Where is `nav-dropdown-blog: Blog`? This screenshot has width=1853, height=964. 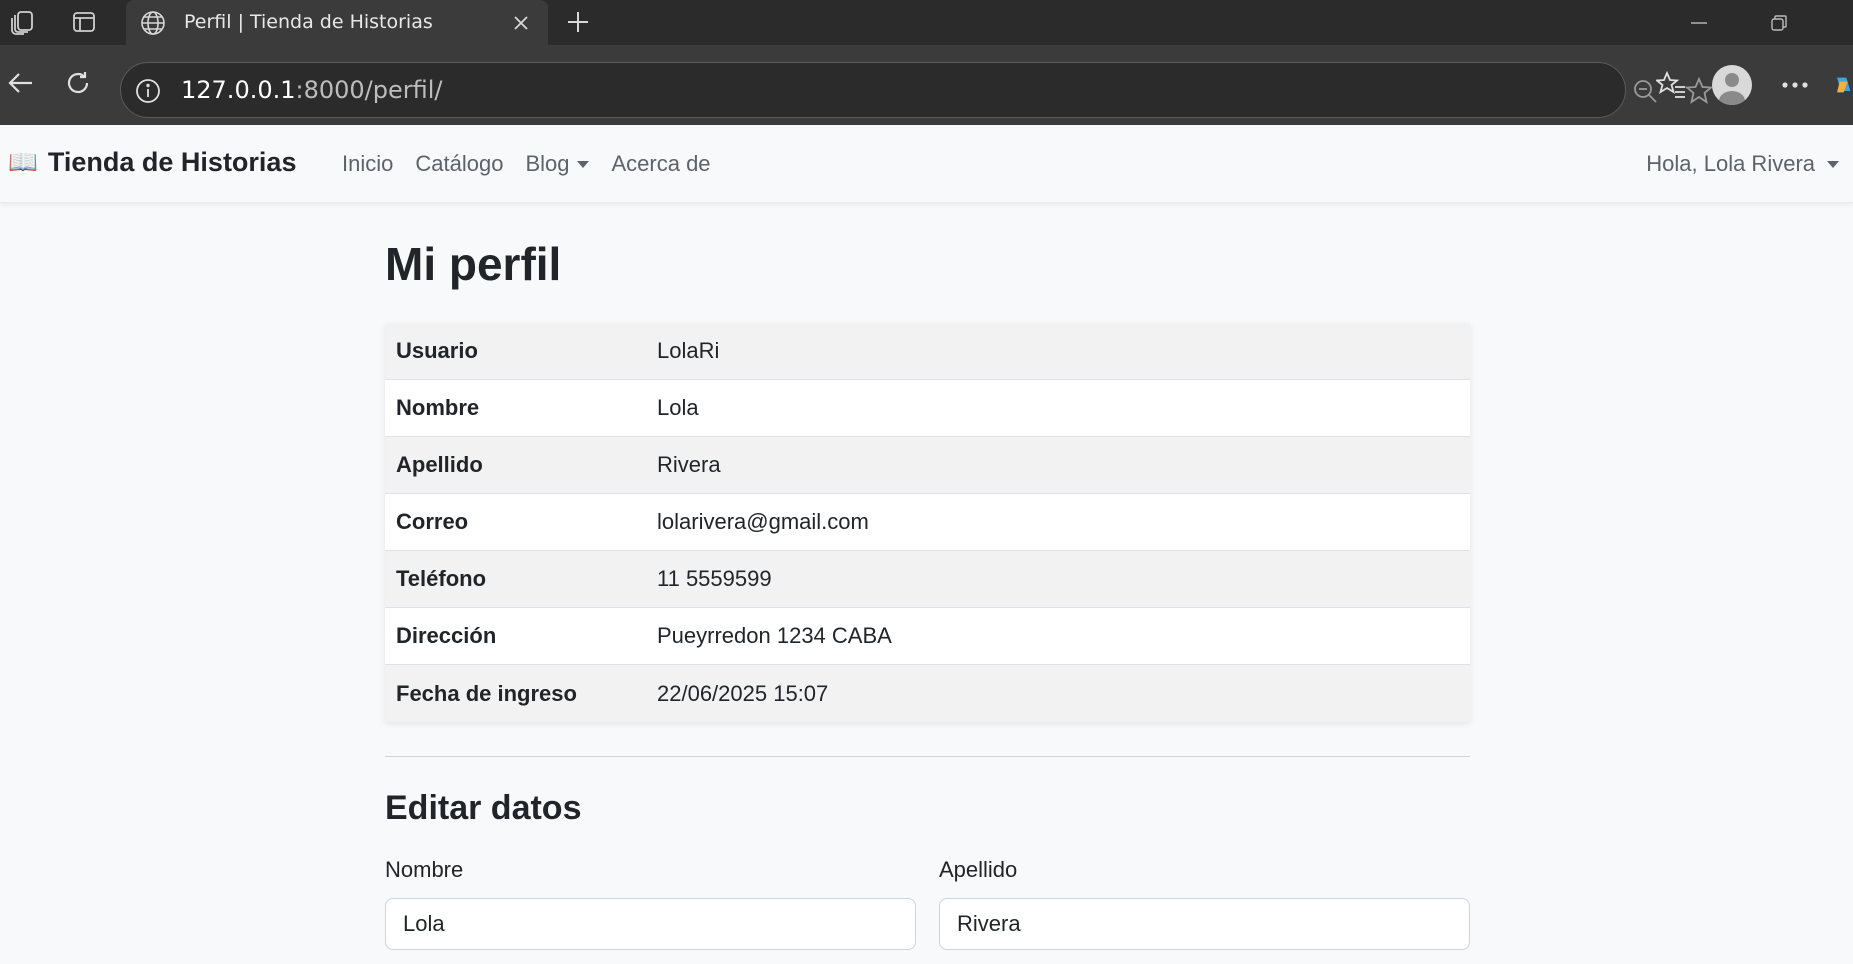 nav-dropdown-blog: Blog is located at coordinates (557, 164).